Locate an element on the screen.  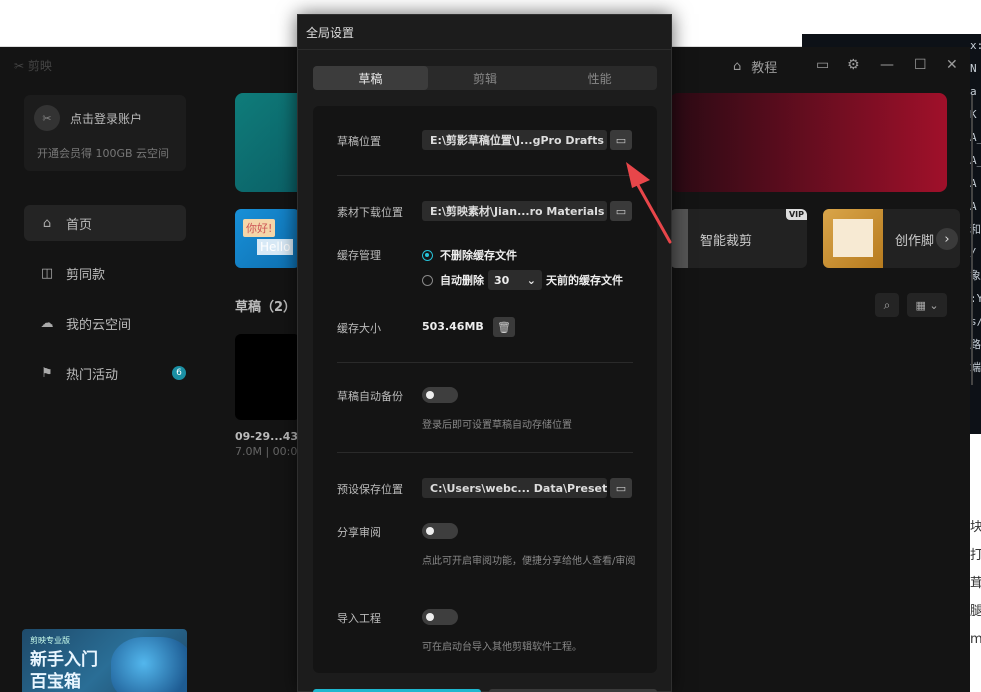
start-creation-banner is located at coordinates (270, 142).